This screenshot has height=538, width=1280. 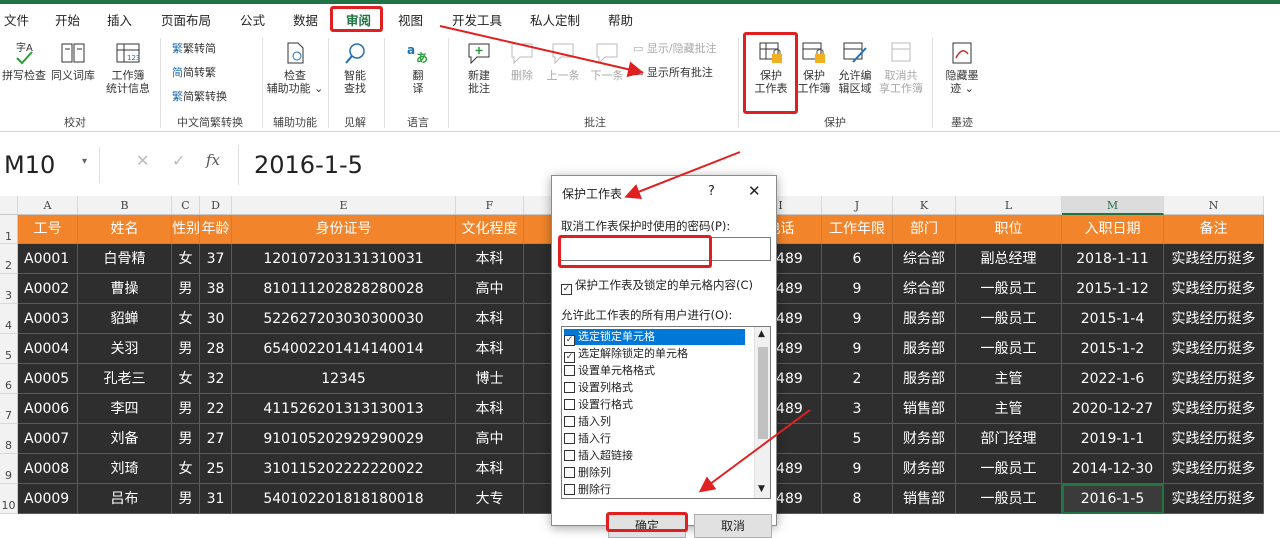 What do you see at coordinates (541, 51) in the screenshot?
I see `arrow-to-protect` at bounding box center [541, 51].